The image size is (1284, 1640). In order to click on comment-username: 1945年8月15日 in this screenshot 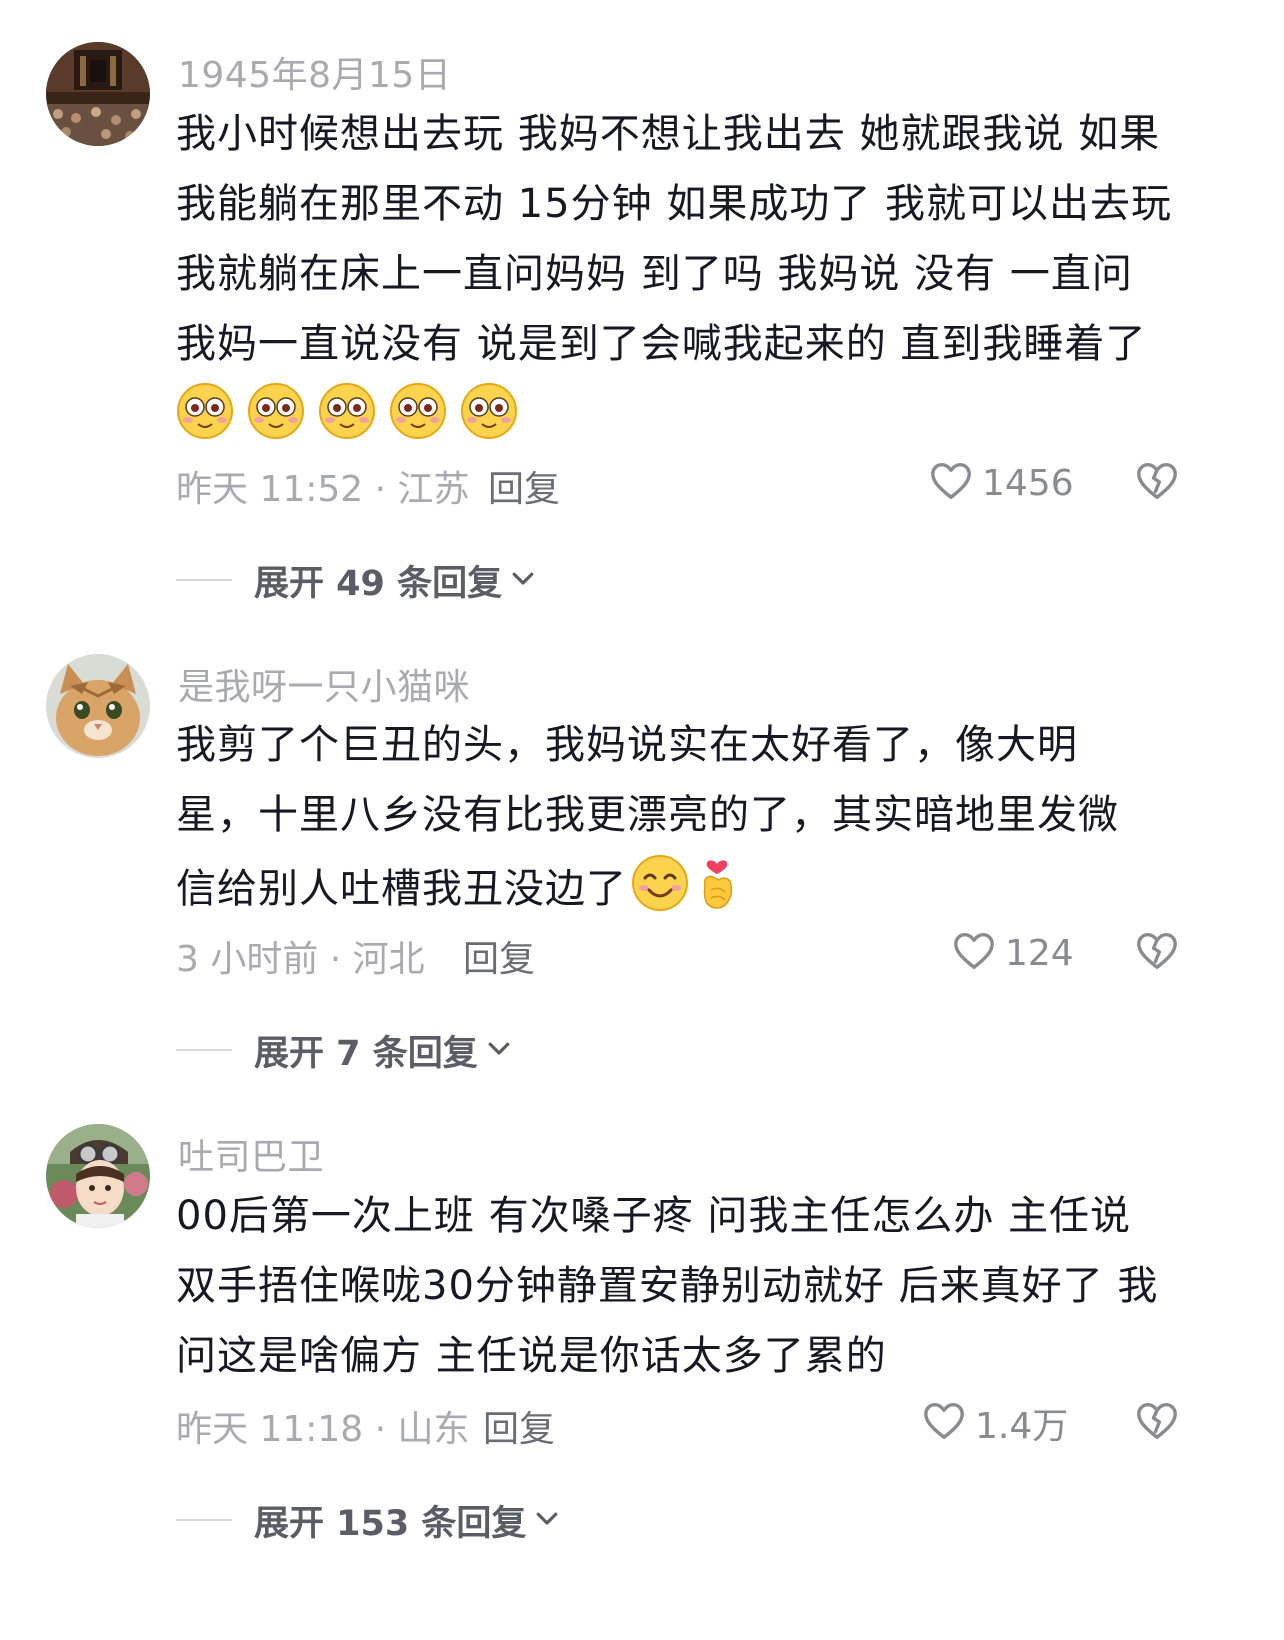, I will do `click(314, 72)`.